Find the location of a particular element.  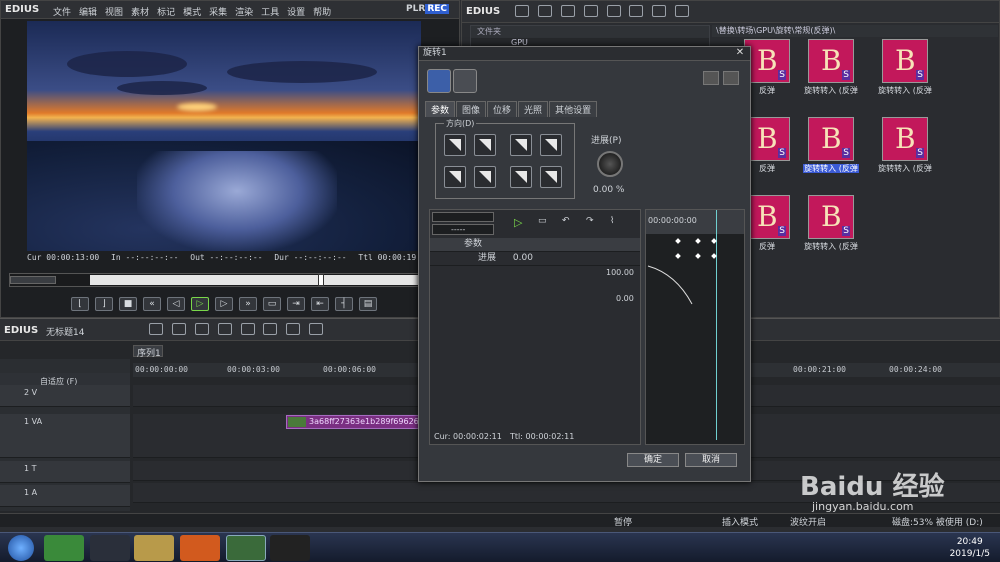

play-button: ▷ is located at coordinates (200, 304).